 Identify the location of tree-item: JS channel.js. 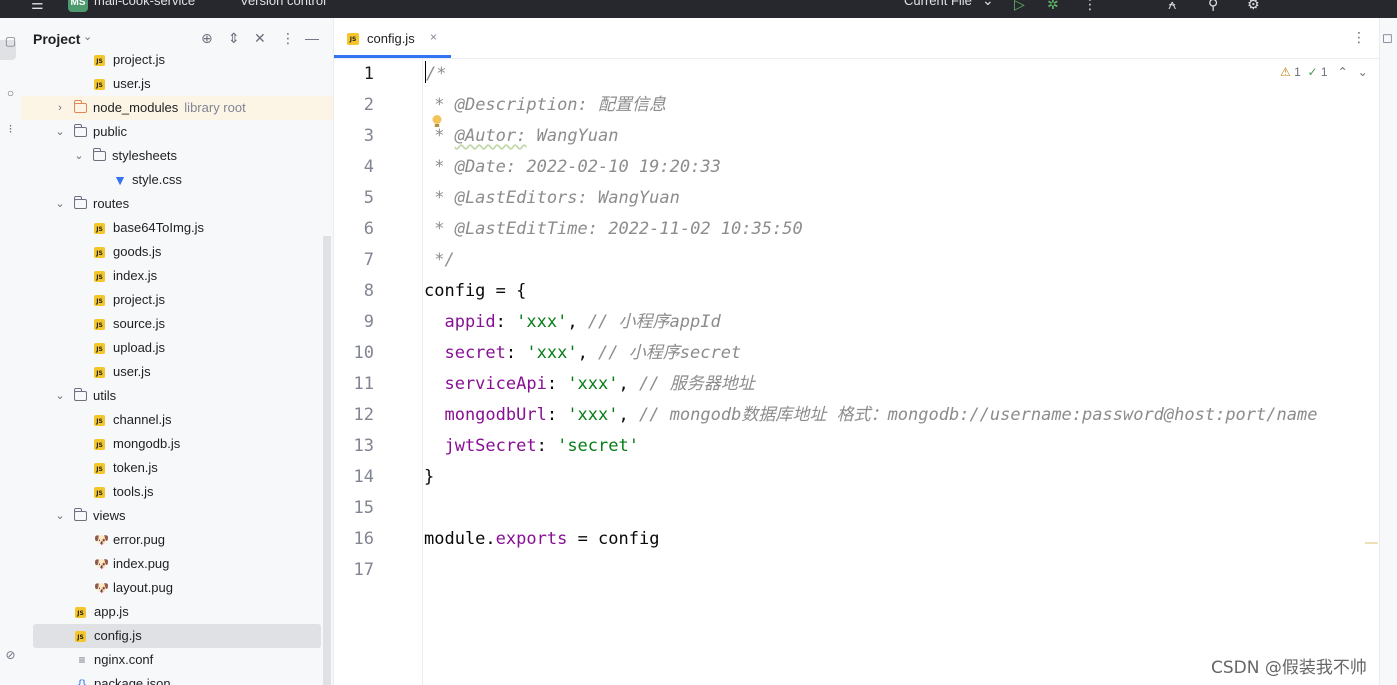
(177, 420).